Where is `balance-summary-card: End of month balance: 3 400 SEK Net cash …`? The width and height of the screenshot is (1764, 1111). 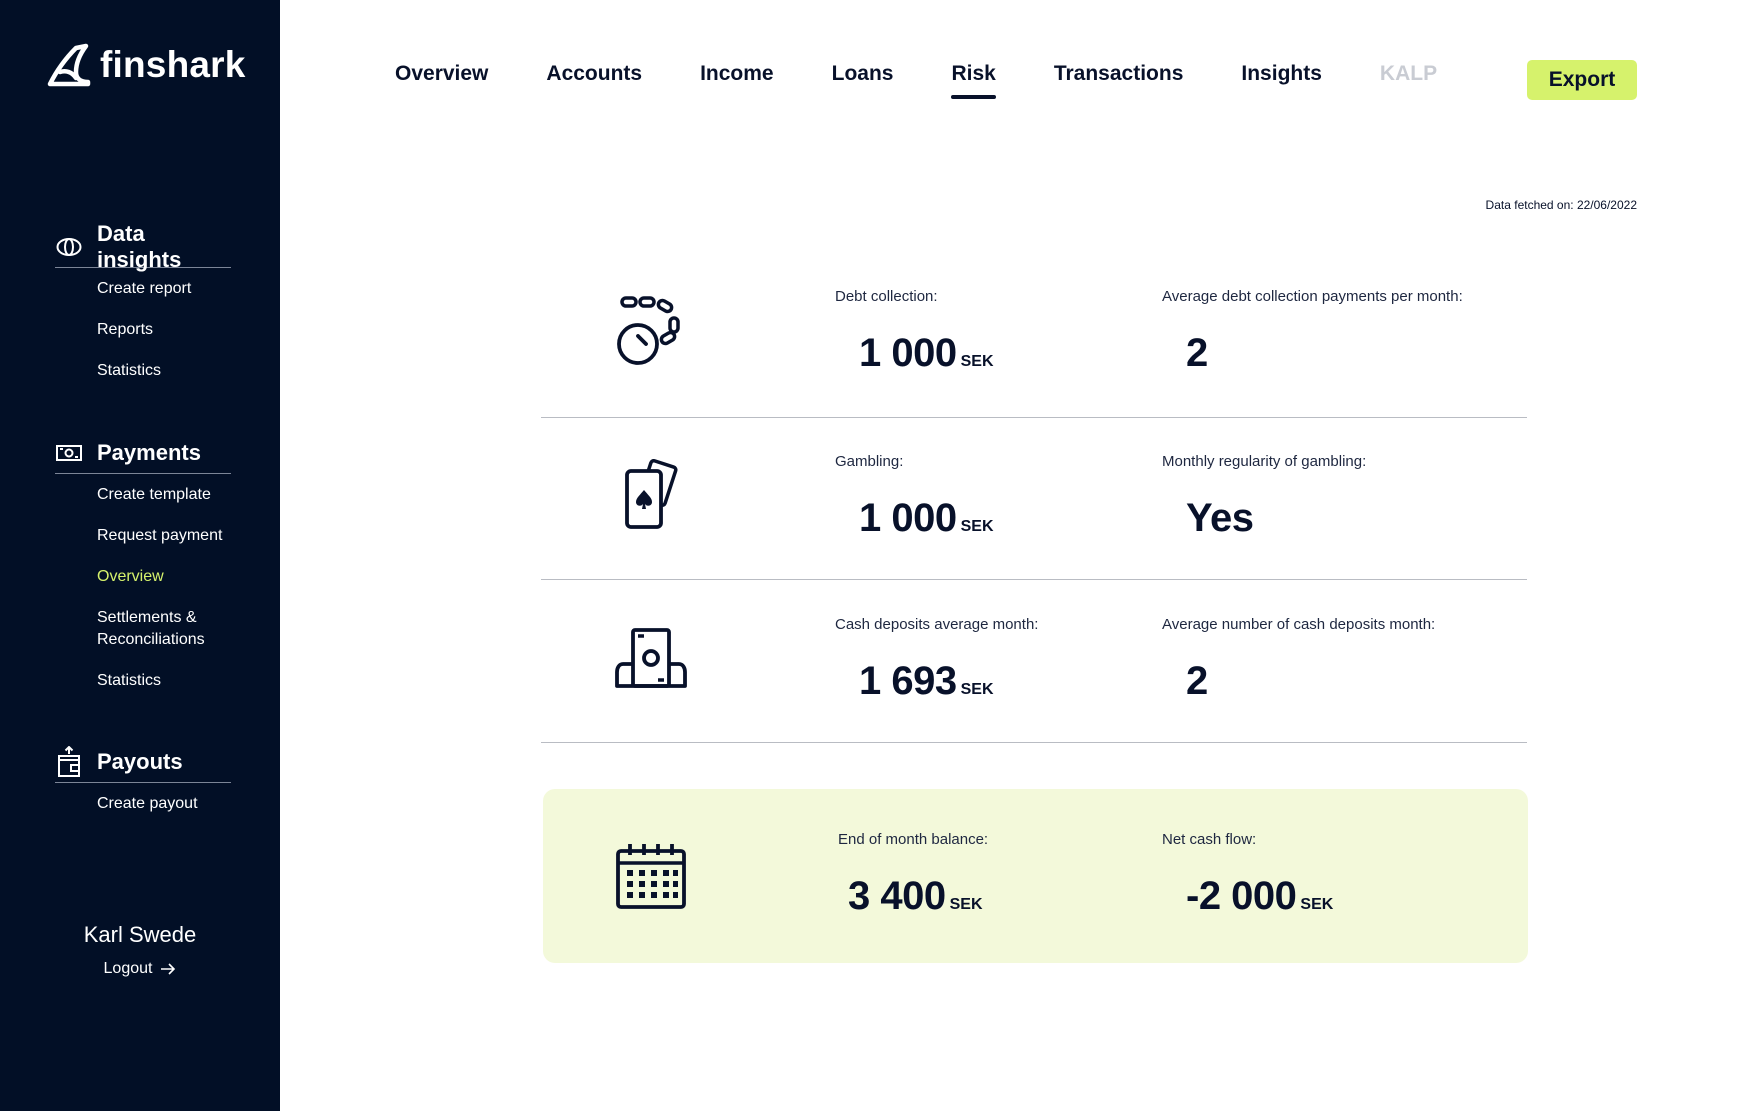
balance-summary-card: End of month balance: 3 400 SEK Net cash … is located at coordinates (1035, 876).